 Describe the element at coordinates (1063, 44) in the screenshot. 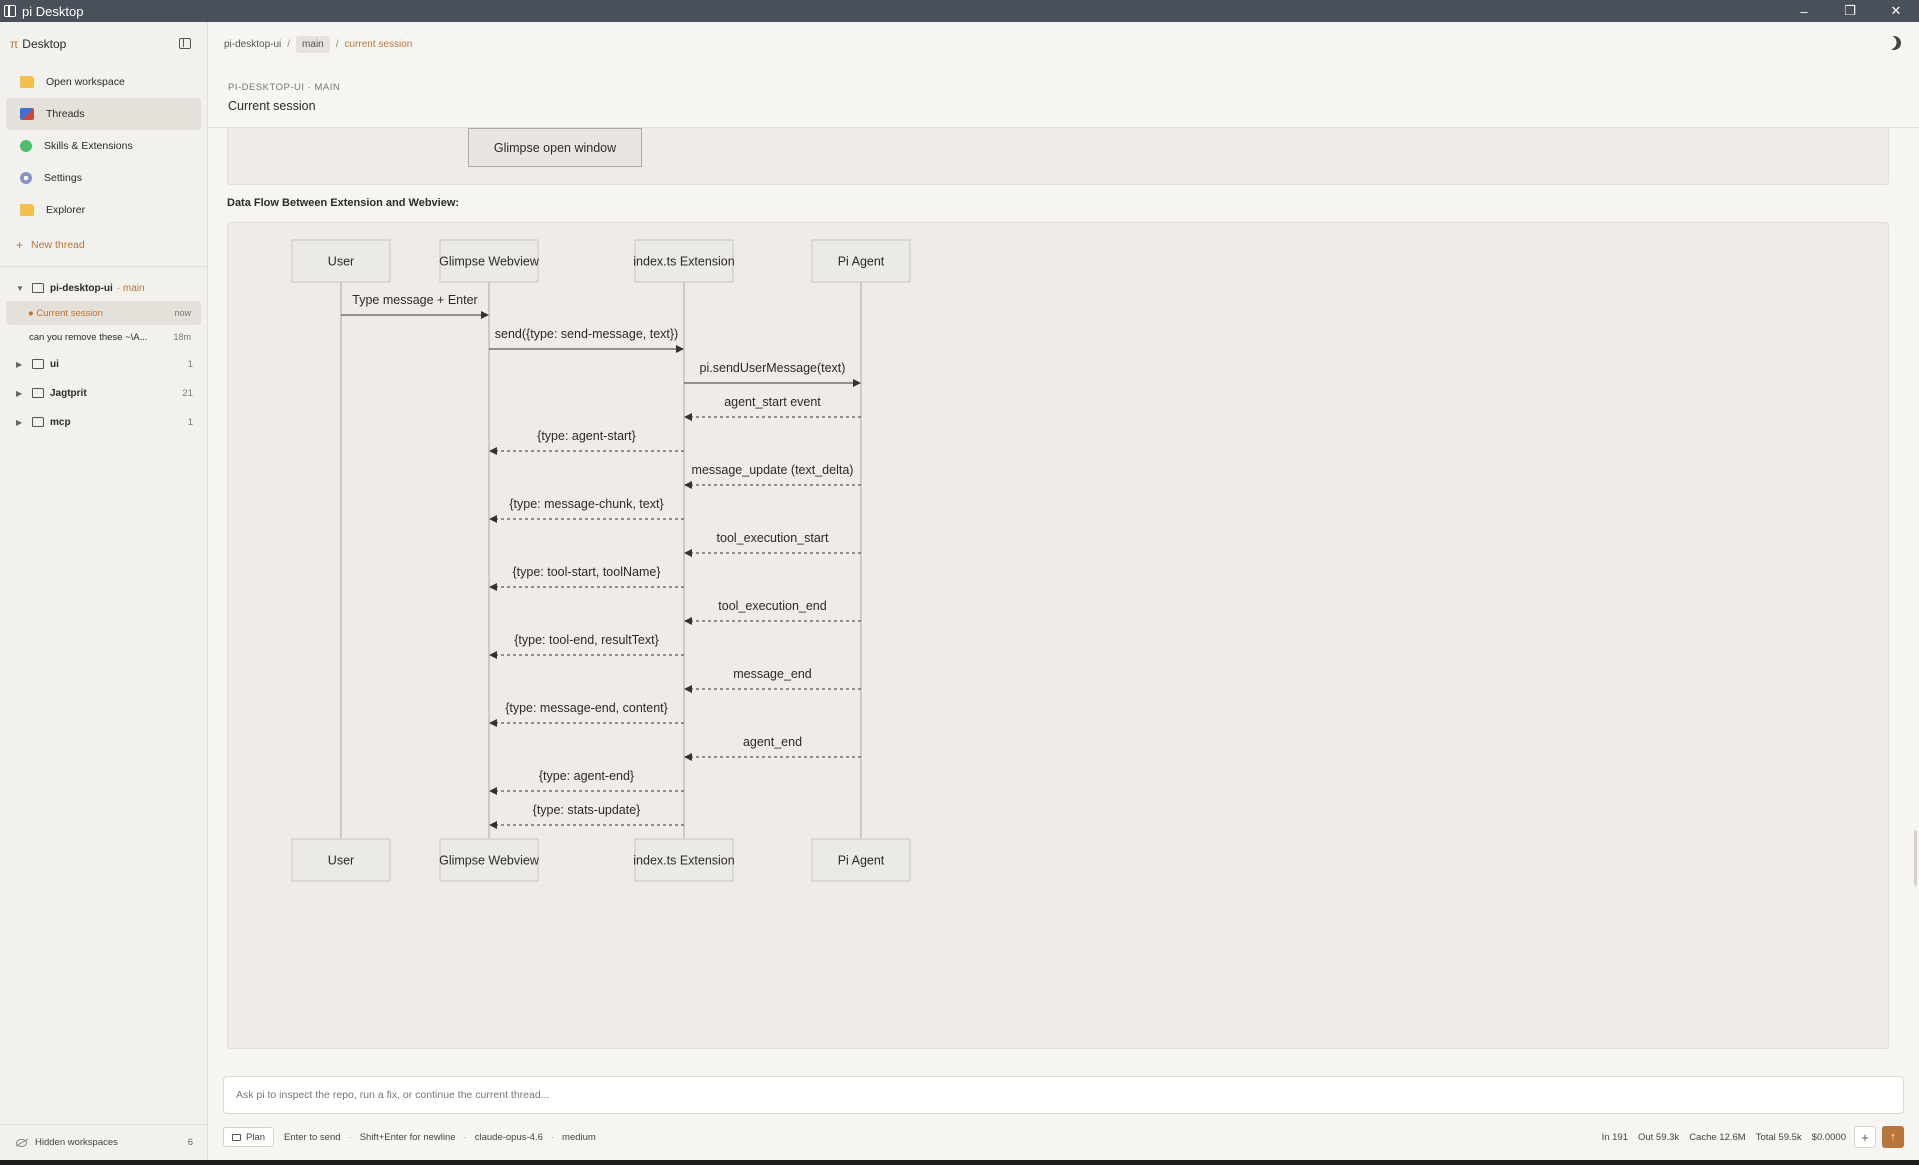

I see `breadcrumb: pi-desktop-ui / main / current session` at that location.